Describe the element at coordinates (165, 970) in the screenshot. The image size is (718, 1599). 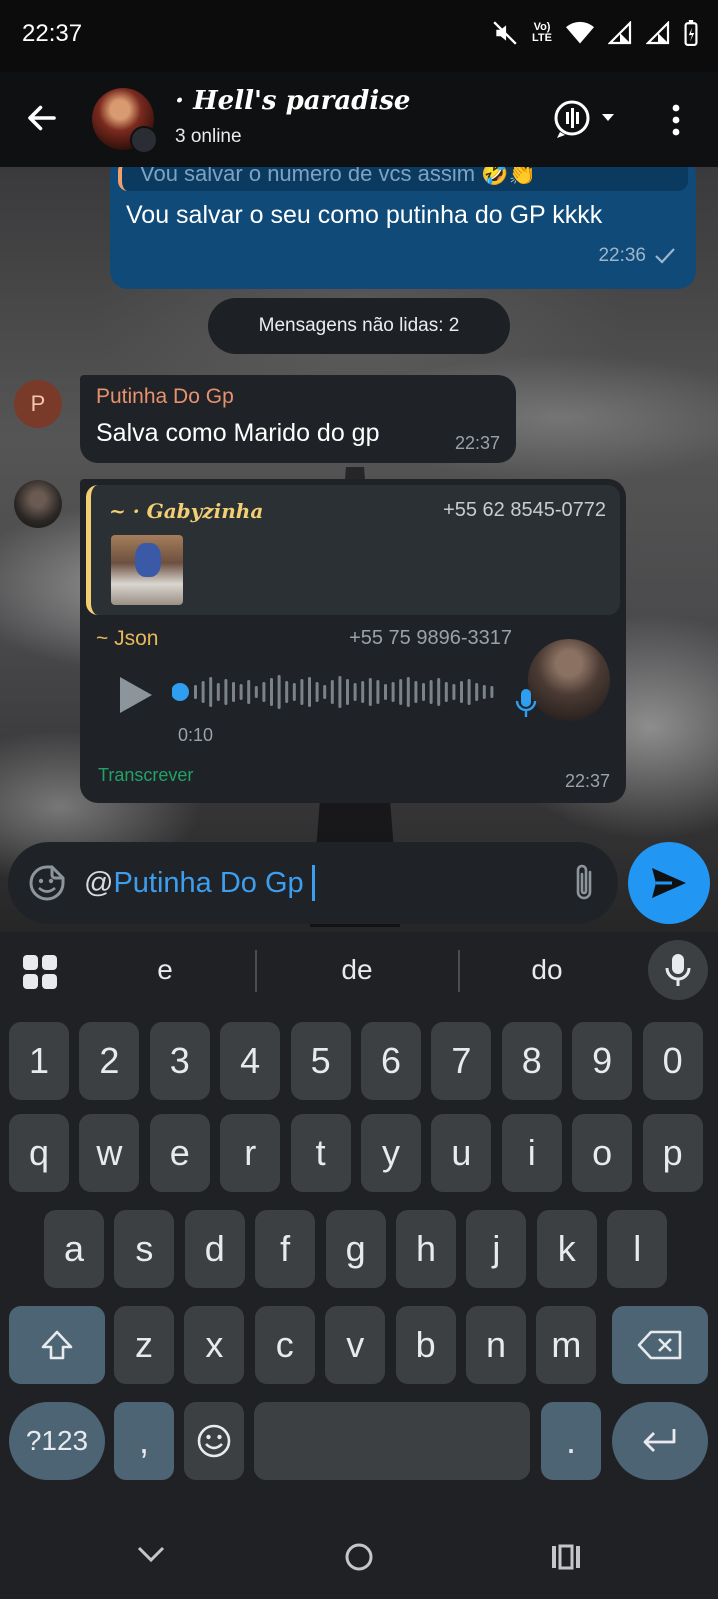
I see `suggestion-1: e` at that location.